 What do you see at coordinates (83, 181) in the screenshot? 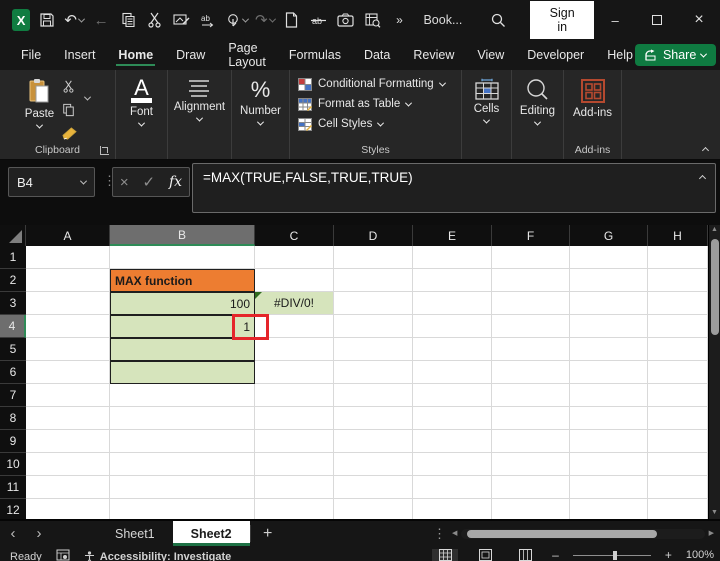
I see `name-box-dropdown-icon` at bounding box center [83, 181].